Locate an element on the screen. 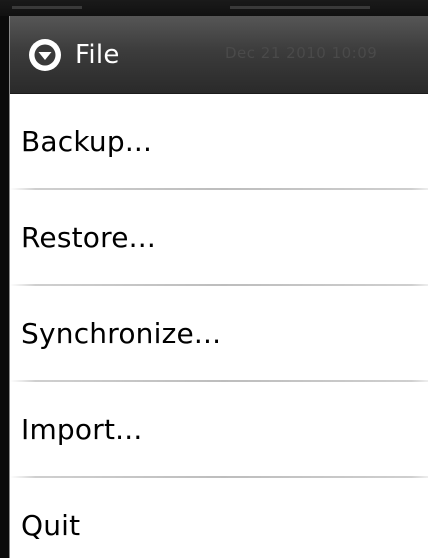 This screenshot has width=428, height=558. menu-item-quit: Quit is located at coordinates (219, 518).